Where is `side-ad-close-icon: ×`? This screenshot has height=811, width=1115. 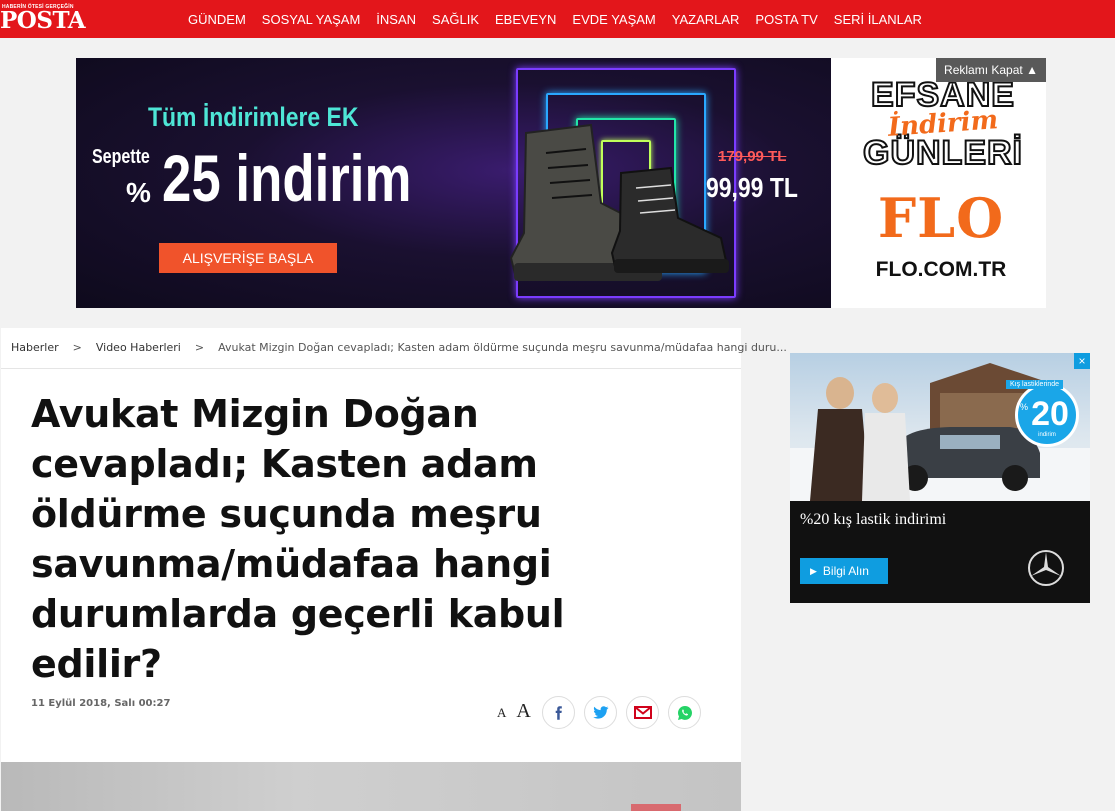 side-ad-close-icon: × is located at coordinates (1082, 361).